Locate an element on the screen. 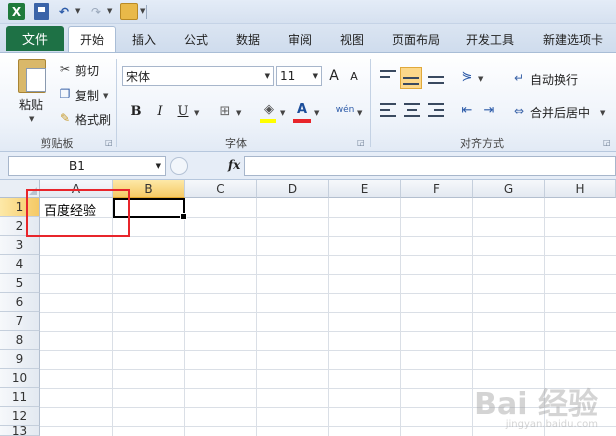  decrease-indent-icon: ⇤ is located at coordinates (467, 110).